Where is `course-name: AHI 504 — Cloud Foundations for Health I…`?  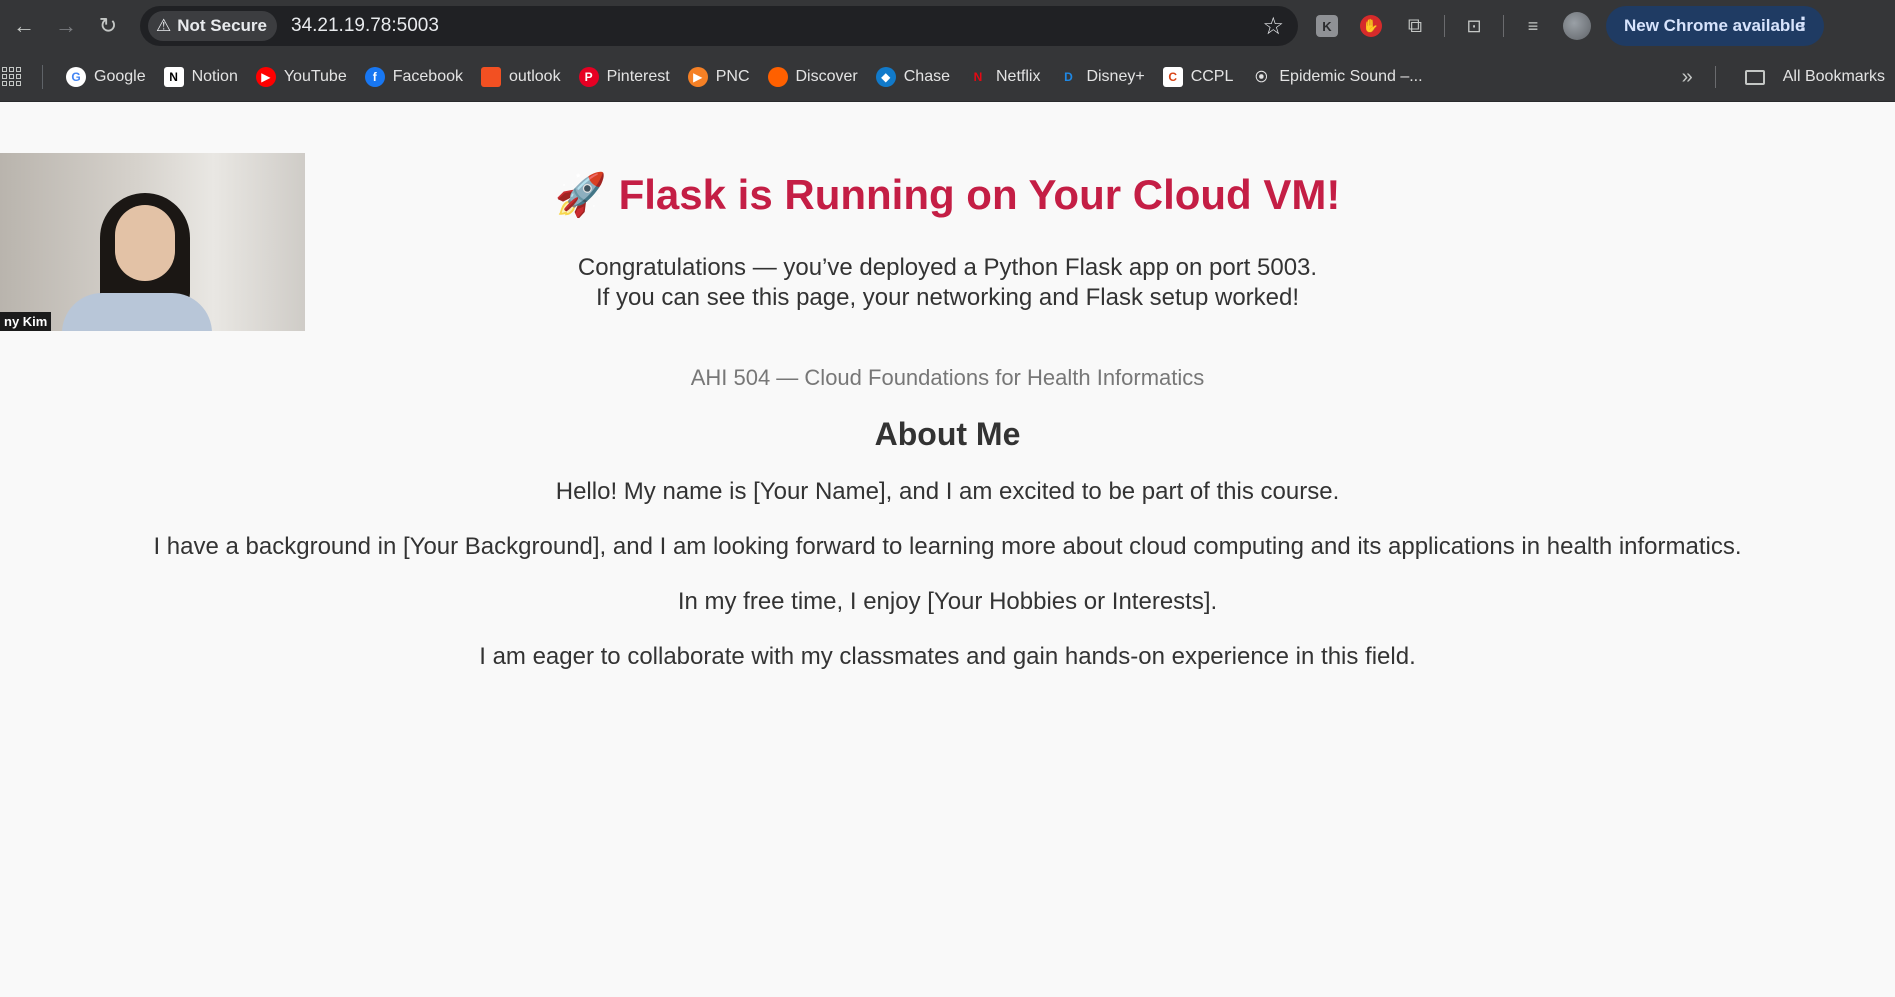 course-name: AHI 504 — Cloud Foundations for Health I… is located at coordinates (947, 377).